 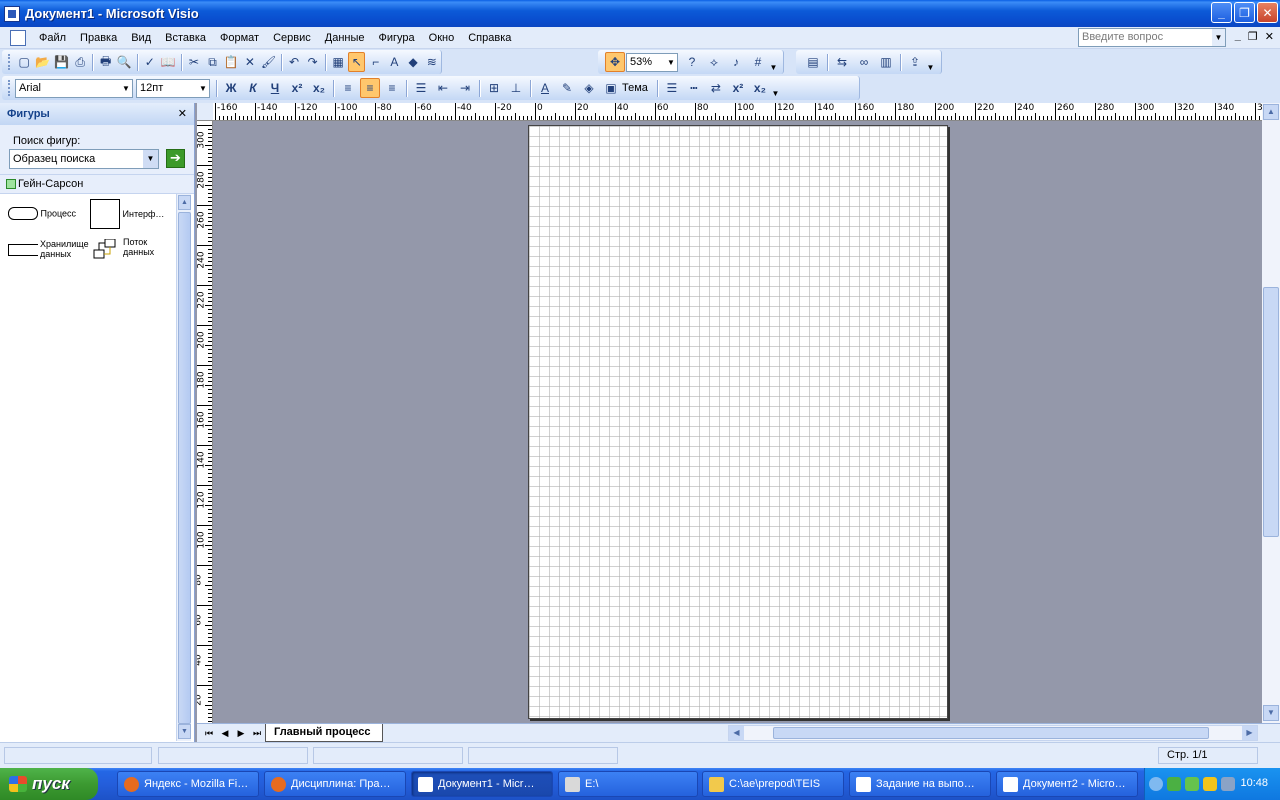 What do you see at coordinates (231, 62) in the screenshot?
I see `paste-icon: 📋` at bounding box center [231, 62].